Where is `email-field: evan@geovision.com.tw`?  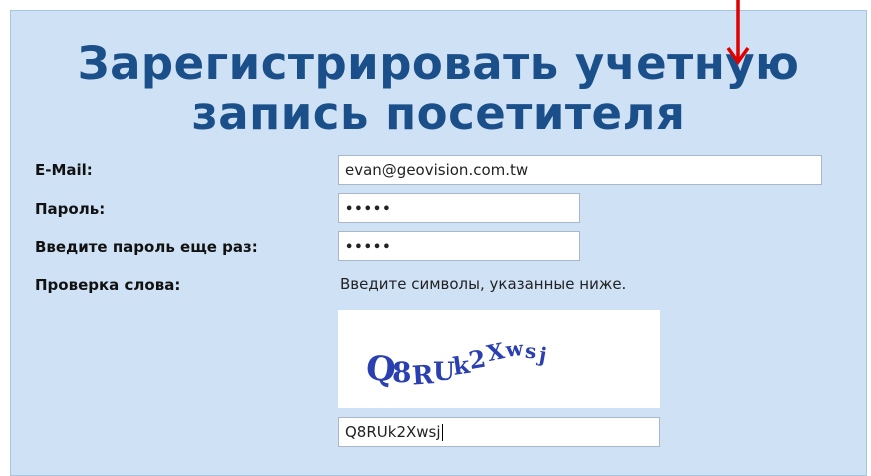 email-field: evan@geovision.com.tw is located at coordinates (580, 170).